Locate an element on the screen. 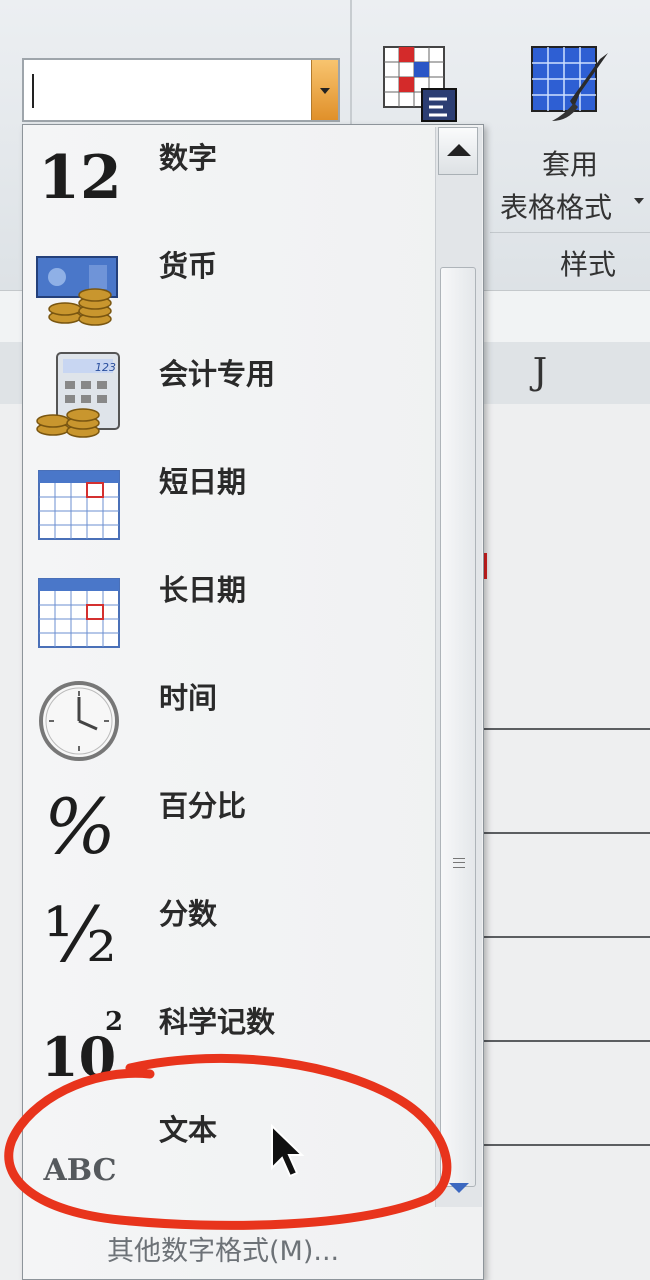 The width and height of the screenshot is (650, 1280). accounting-icon-digits: 123 is located at coordinates (105, 367).